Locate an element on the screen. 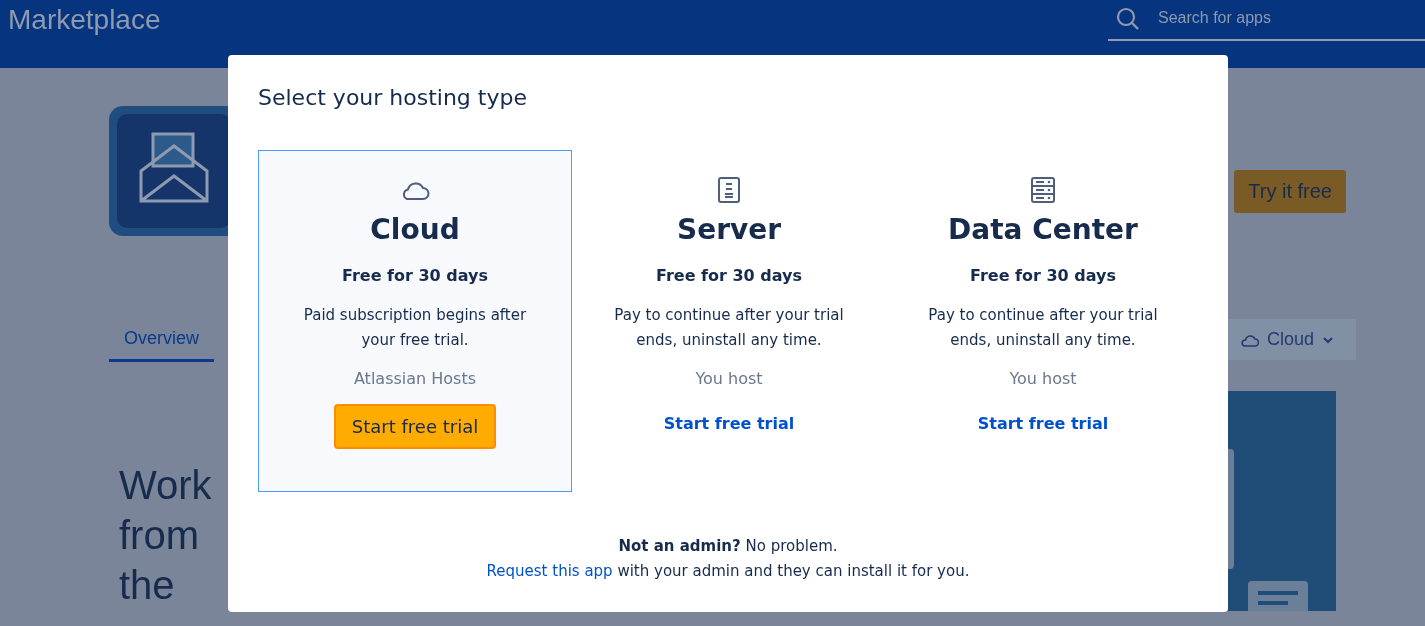 This screenshot has width=1425, height=626. hosting-option-card: Server Free for 30 days Pay to continue after your trial ends, uninstall any time. You host Start free trial is located at coordinates (729, 321).